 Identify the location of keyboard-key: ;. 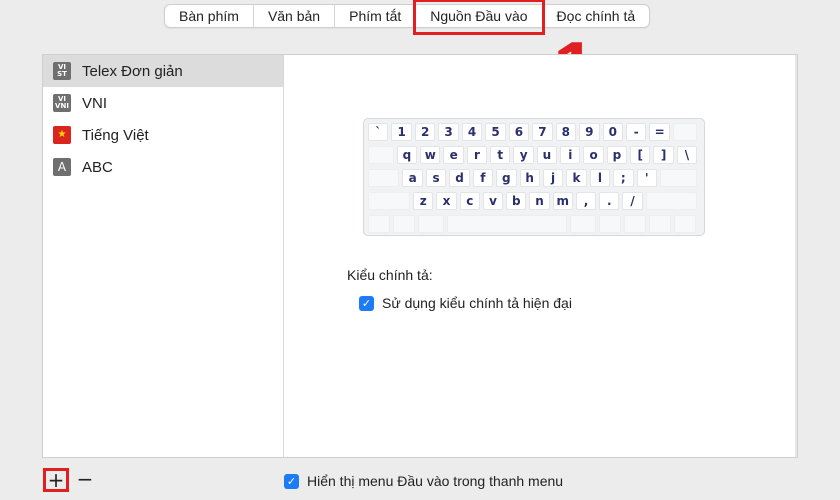
(623, 178).